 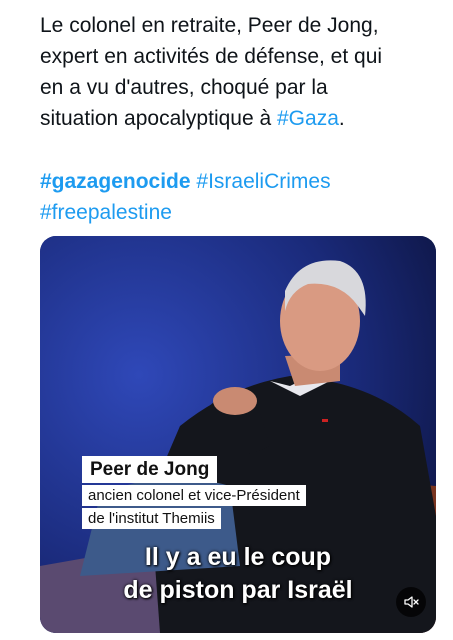 What do you see at coordinates (158, 118) in the screenshot?
I see `tweet-text-line-4-text: situation apocalyptique à` at bounding box center [158, 118].